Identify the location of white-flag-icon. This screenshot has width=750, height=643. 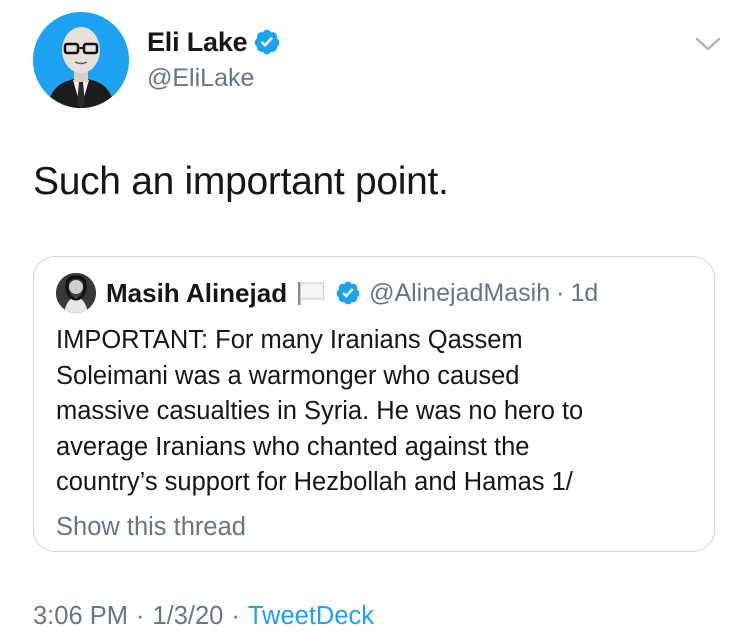
(311, 293).